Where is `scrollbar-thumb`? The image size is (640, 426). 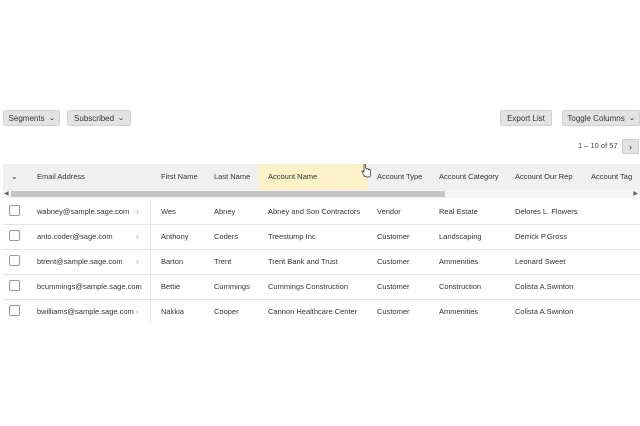 scrollbar-thumb is located at coordinates (228, 194).